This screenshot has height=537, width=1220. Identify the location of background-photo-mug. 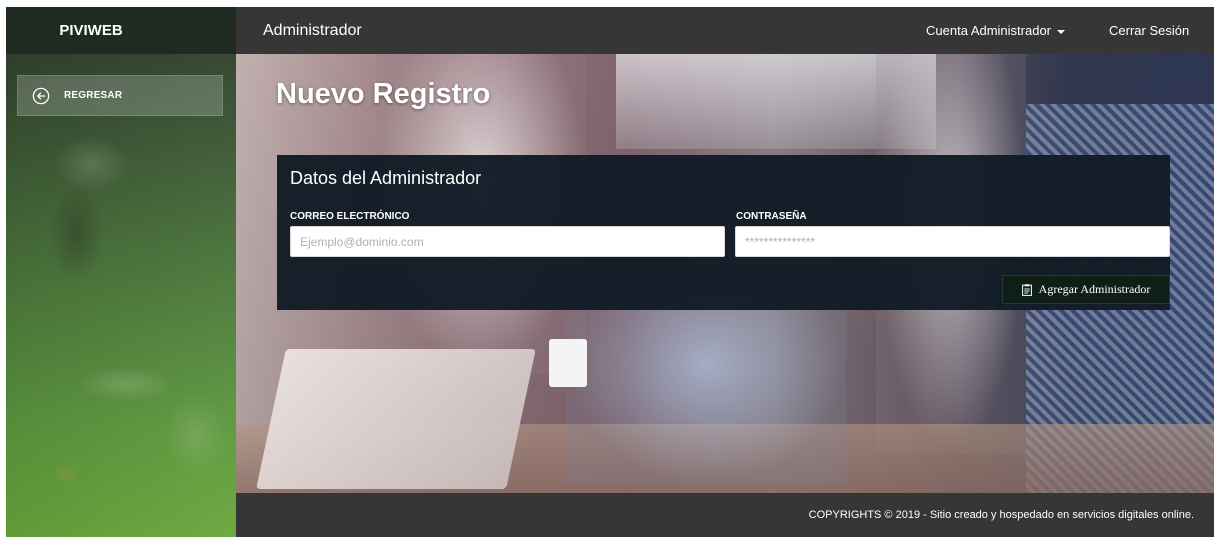
(568, 363).